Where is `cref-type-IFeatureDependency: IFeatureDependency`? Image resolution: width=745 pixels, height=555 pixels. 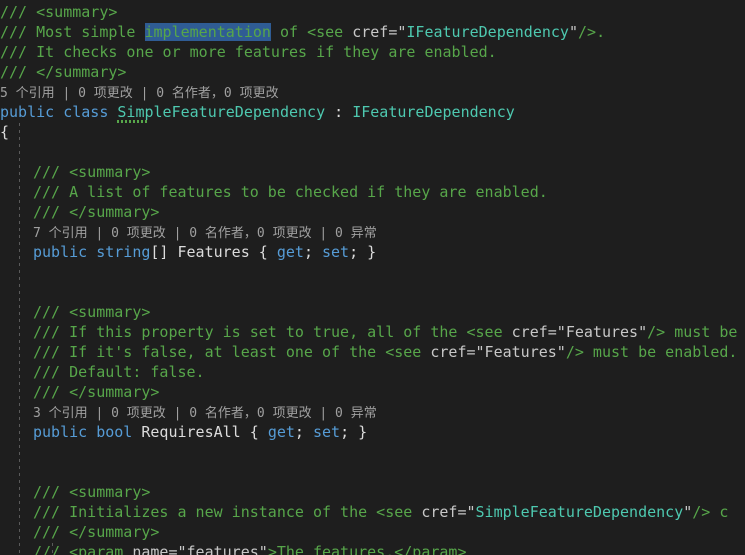
cref-type-IFeatureDependency: IFeatureDependency is located at coordinates (487, 32).